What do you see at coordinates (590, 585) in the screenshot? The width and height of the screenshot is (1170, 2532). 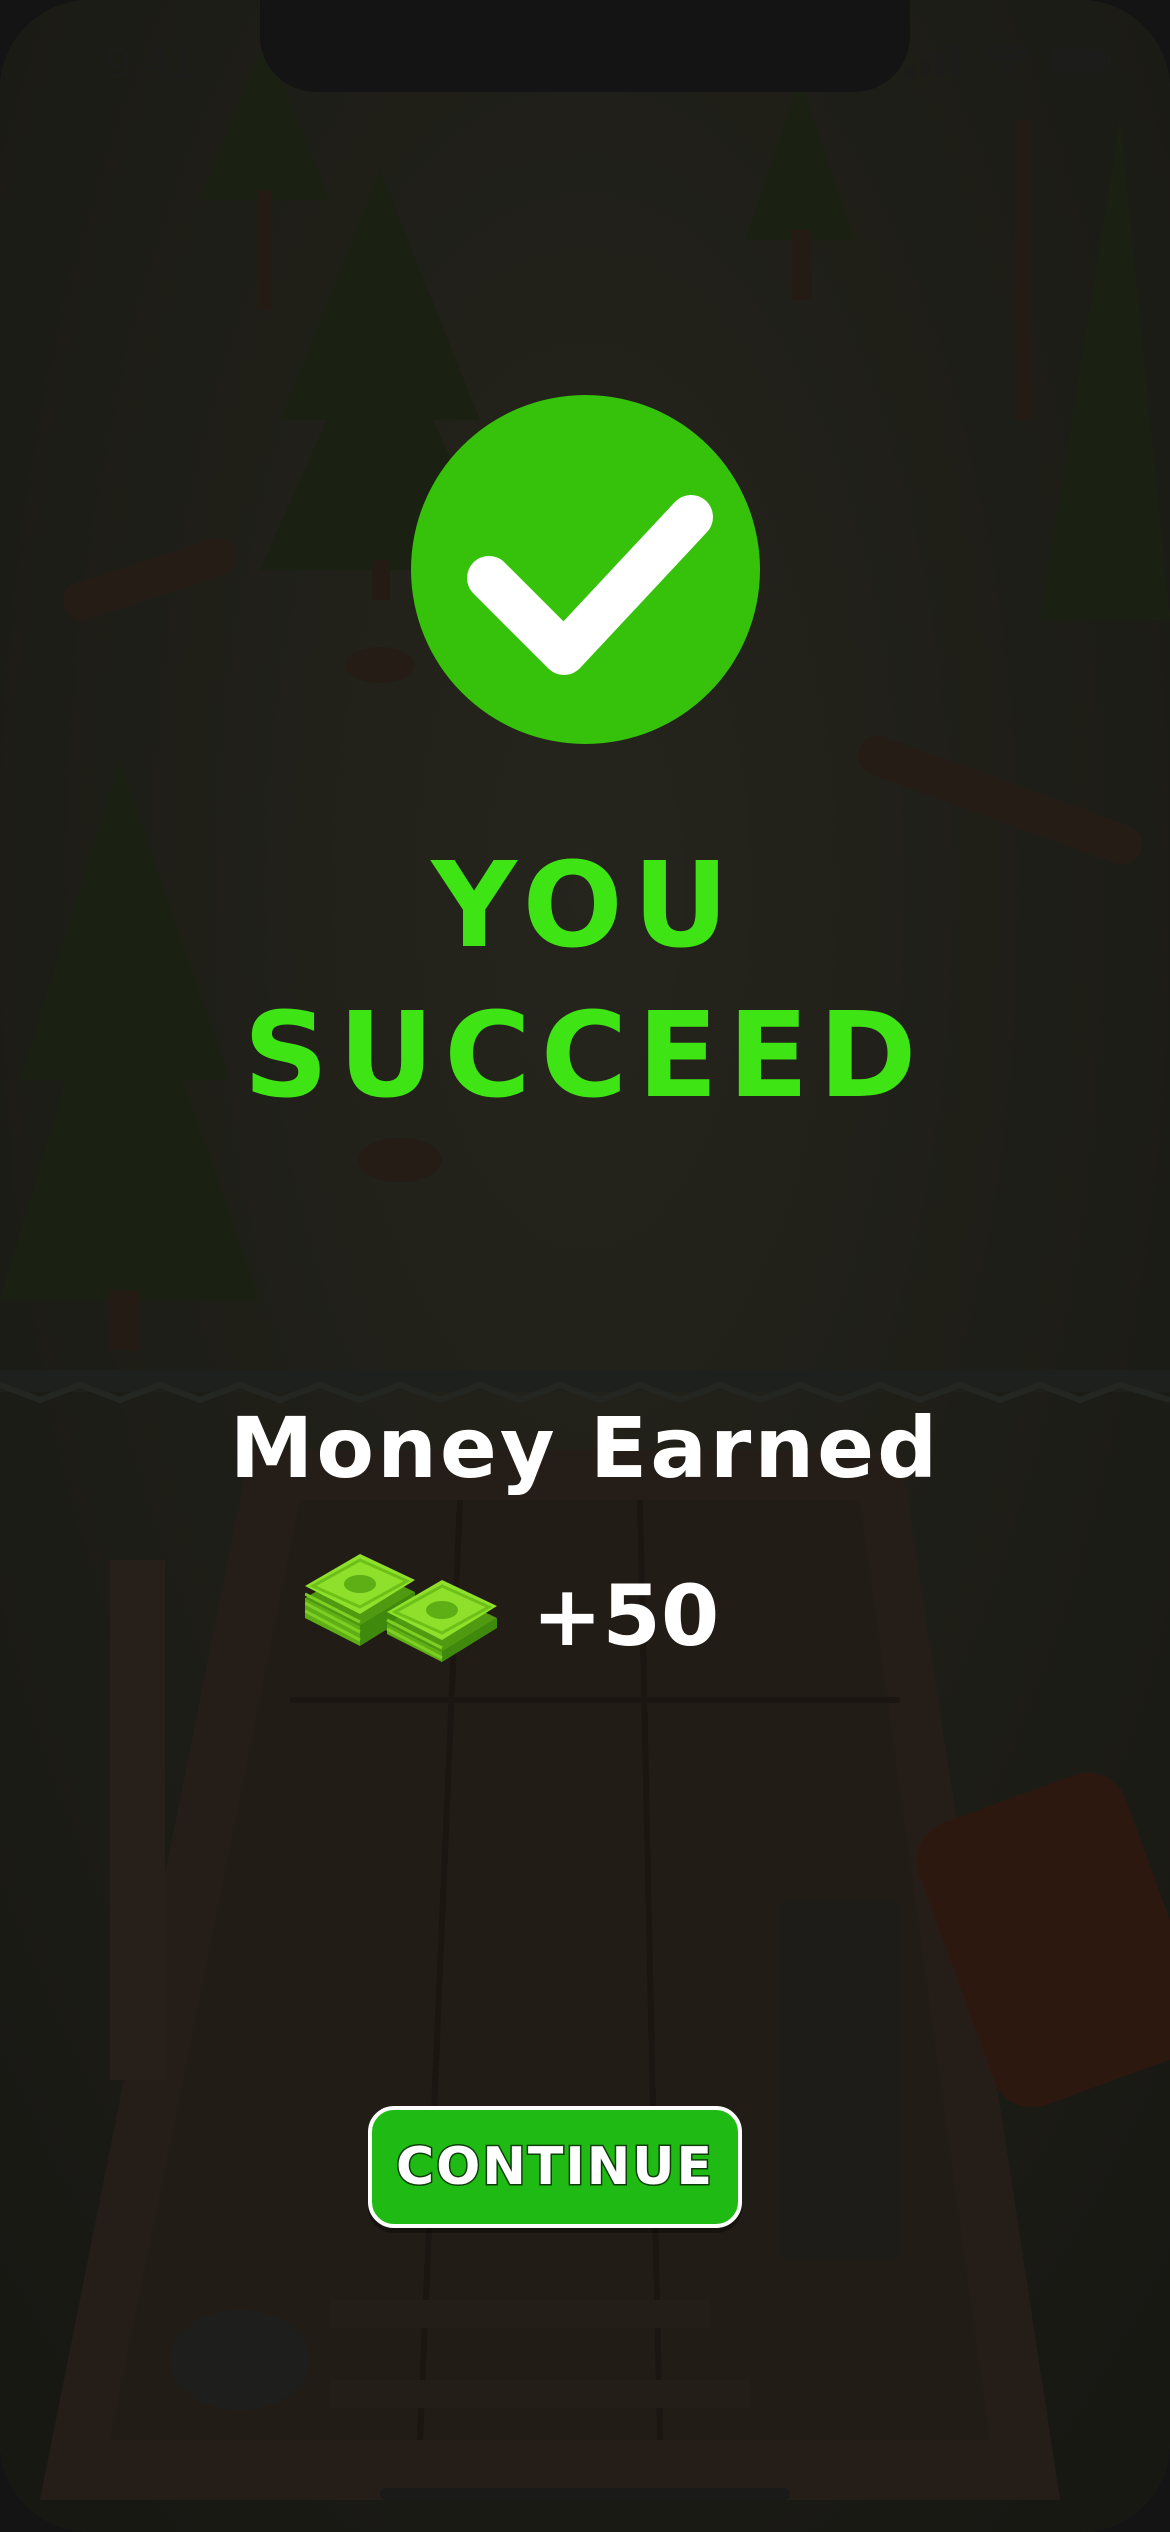 I see `checkmark-icon` at bounding box center [590, 585].